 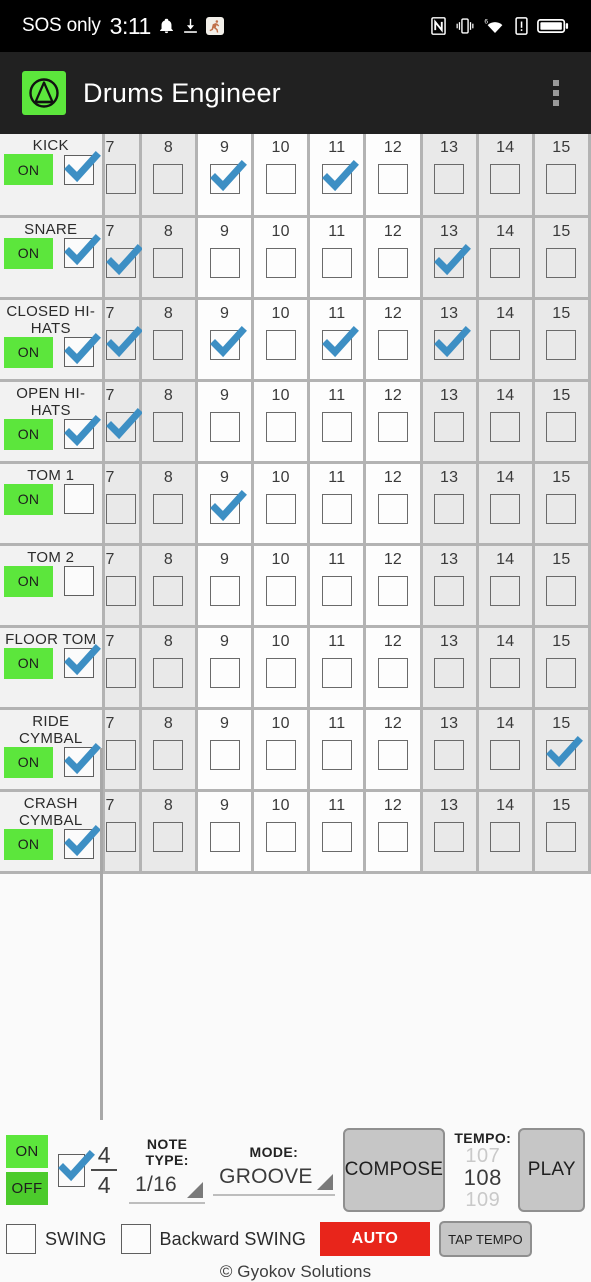 I want to click on tempo-number-picker: 107 108 109, so click(x=483, y=1178).